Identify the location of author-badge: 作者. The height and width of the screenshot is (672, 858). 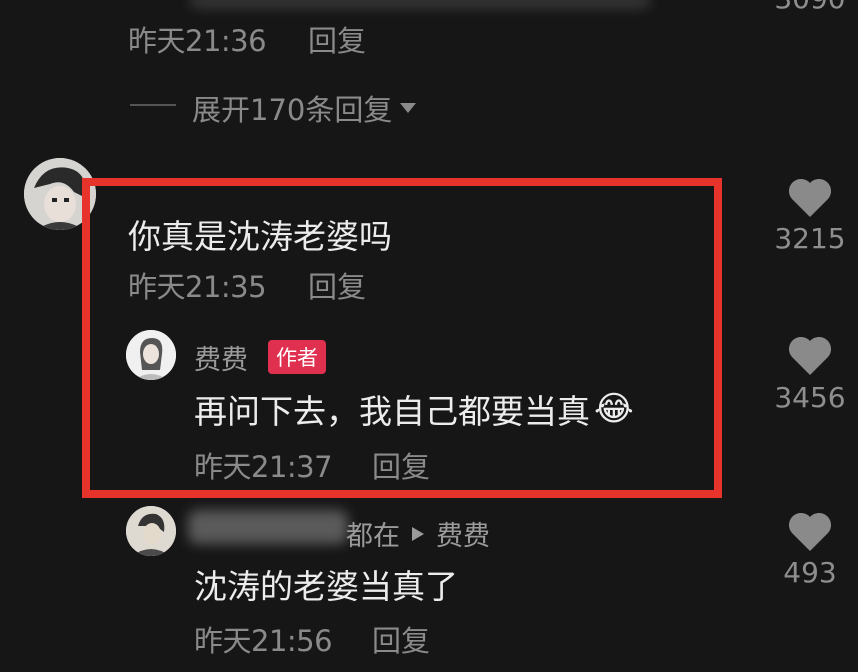
(297, 357).